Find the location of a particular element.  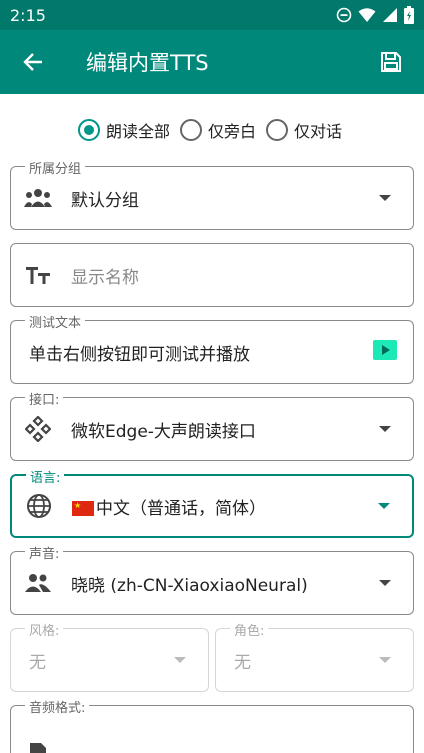

test-text-input: 测试文本 单击右侧按钮即可测试并播放 is located at coordinates (212, 348).